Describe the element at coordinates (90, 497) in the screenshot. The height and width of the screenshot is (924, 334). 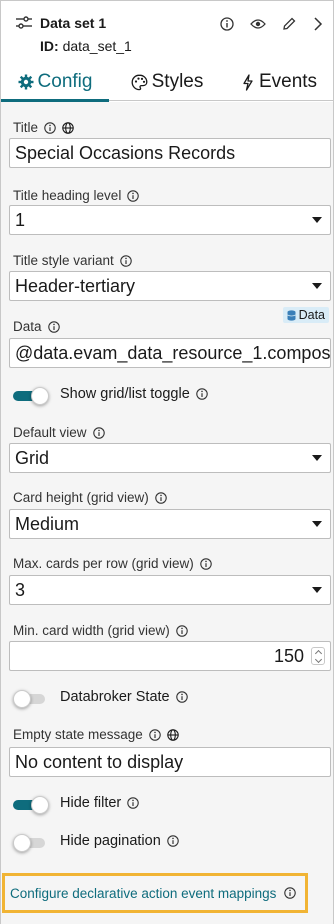
I see `card-height-label: Card height (grid view)` at that location.